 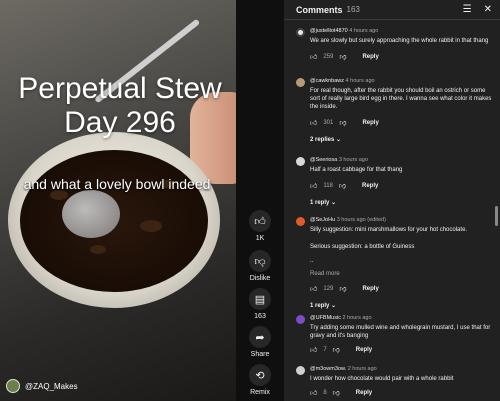 I want to click on comment-author: @UFBMusic, so click(x=325, y=318).